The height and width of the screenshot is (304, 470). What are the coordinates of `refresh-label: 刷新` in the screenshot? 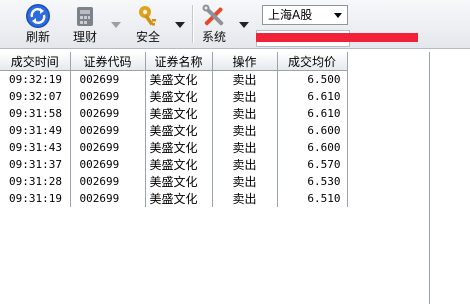 It's located at (37, 37).